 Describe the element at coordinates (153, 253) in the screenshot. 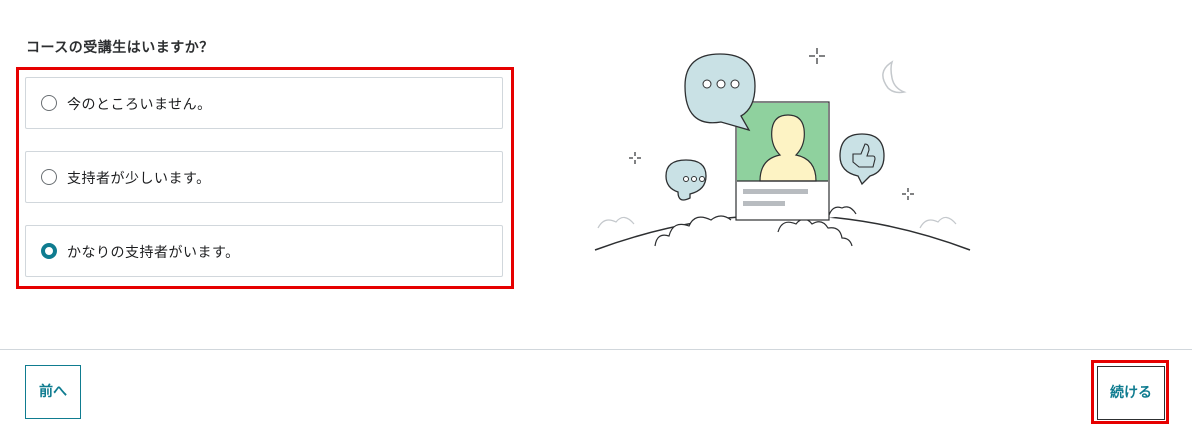

I see `option-label: かなりの支持者がいます。` at that location.